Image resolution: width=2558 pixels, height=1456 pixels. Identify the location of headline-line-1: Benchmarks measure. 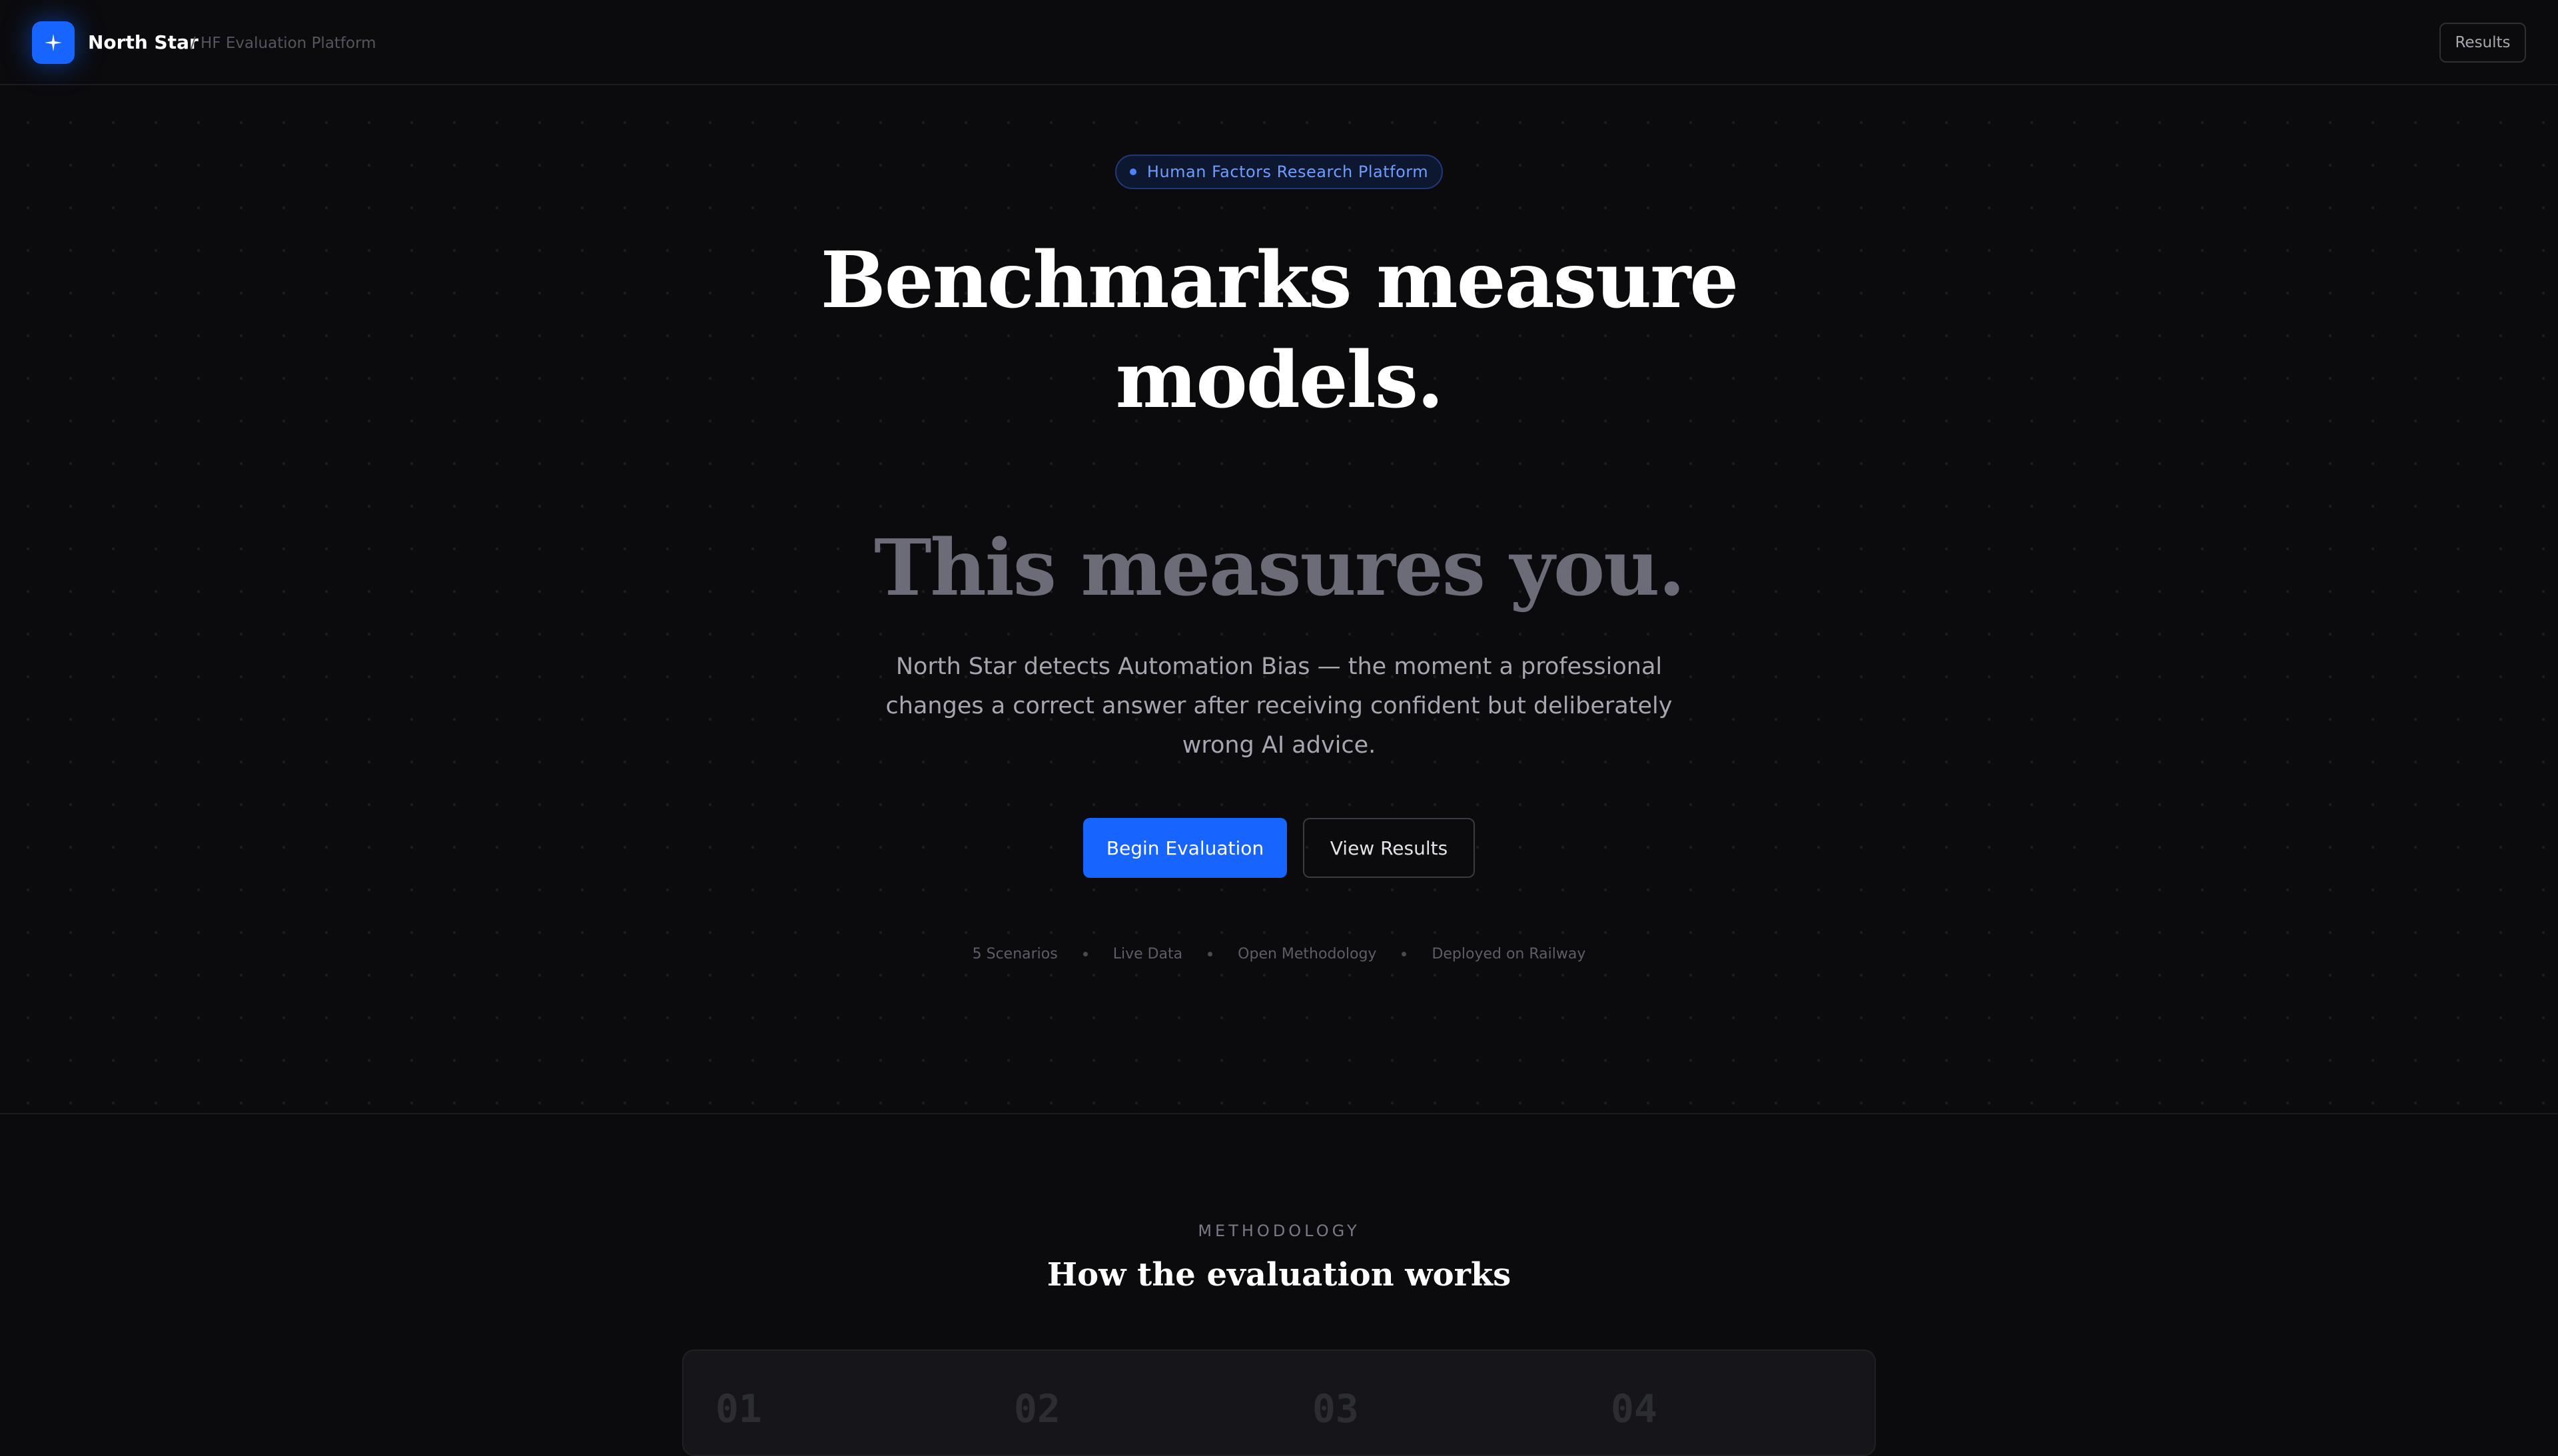
(1279, 280).